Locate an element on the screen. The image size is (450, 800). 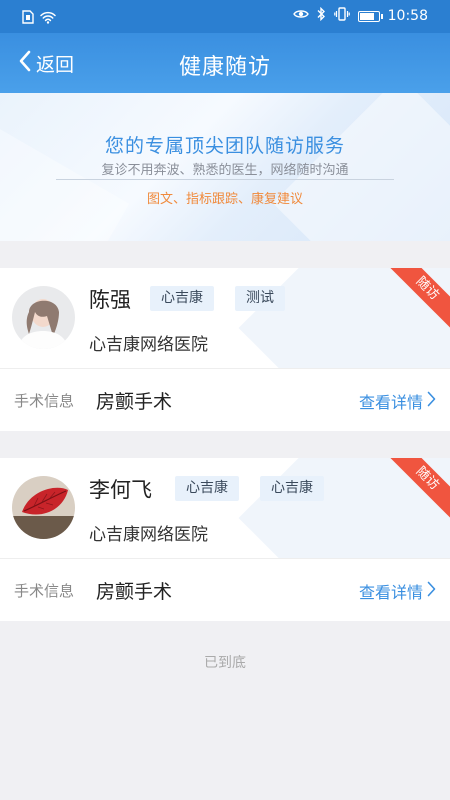
status-bar: 10:58 is located at coordinates (225, 16).